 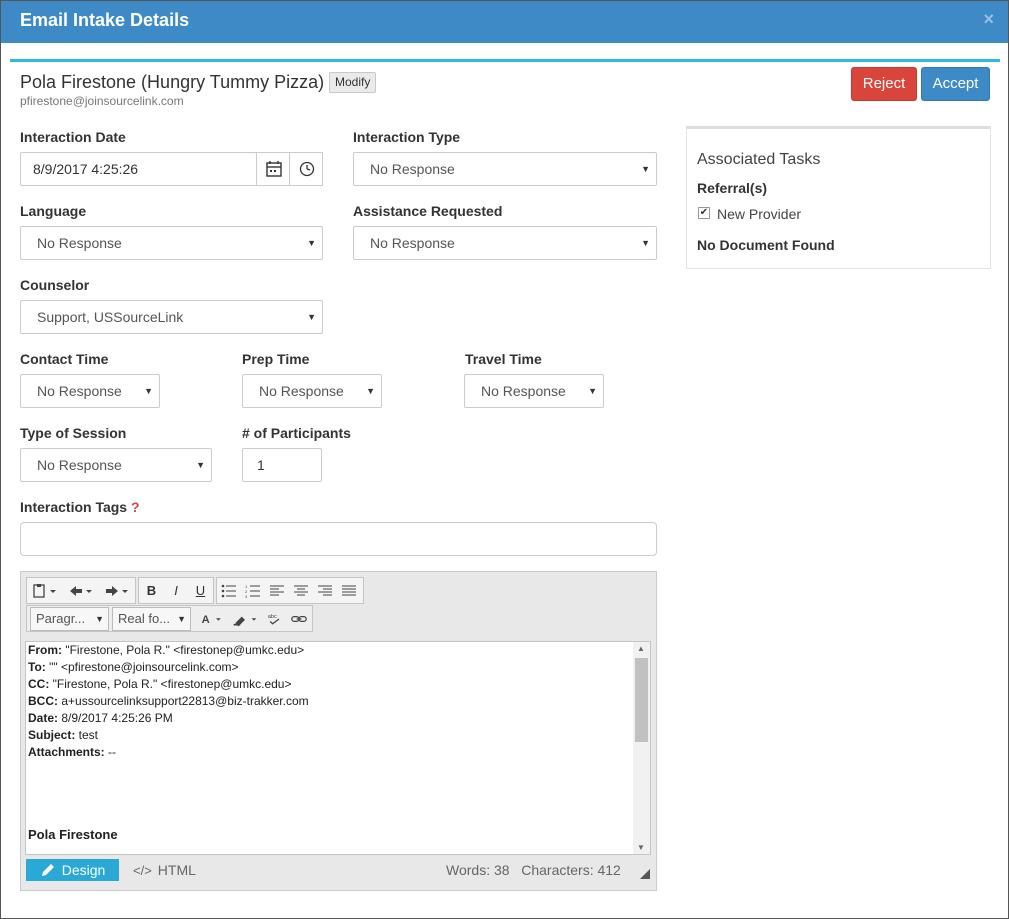 What do you see at coordinates (276, 359) in the screenshot?
I see `prep-time-label: Prep Time` at bounding box center [276, 359].